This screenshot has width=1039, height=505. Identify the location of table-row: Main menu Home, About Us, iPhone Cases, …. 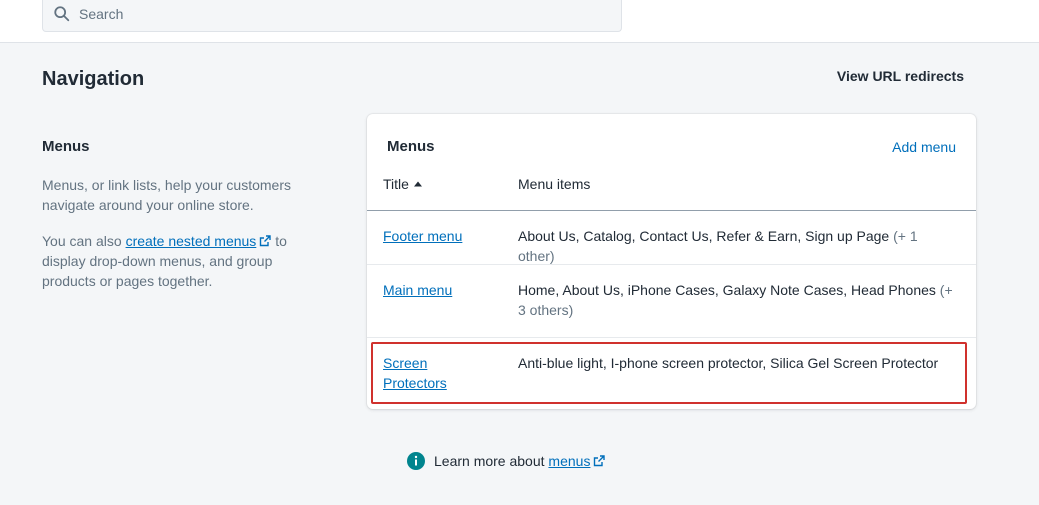
(671, 300).